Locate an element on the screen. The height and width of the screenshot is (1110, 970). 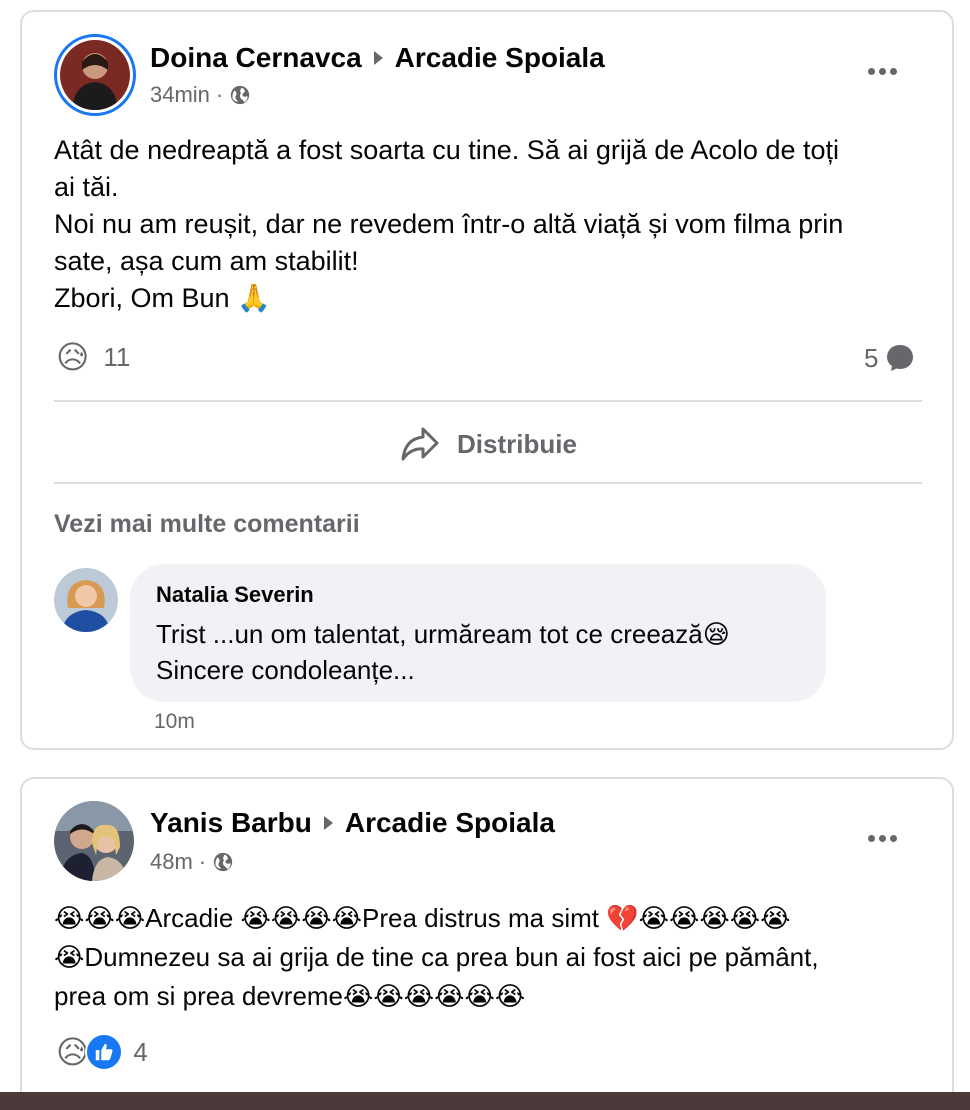
post-body-line: Zbori, Om Bun 🙏 is located at coordinates (162, 298).